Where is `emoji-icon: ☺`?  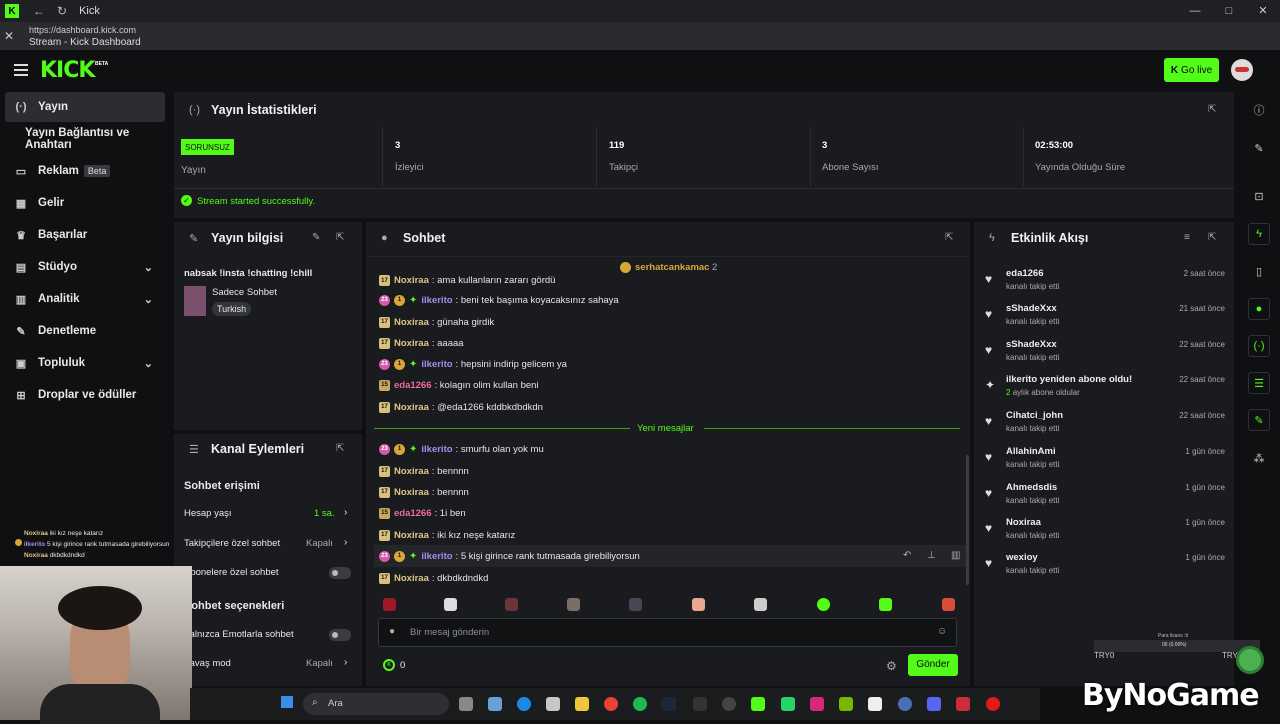
emoji-icon: ☺ is located at coordinates (942, 631).